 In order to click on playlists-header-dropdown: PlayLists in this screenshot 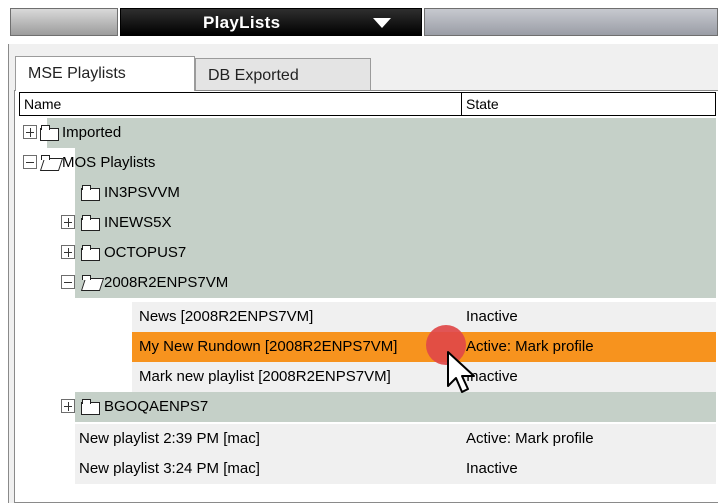, I will do `click(271, 22)`.